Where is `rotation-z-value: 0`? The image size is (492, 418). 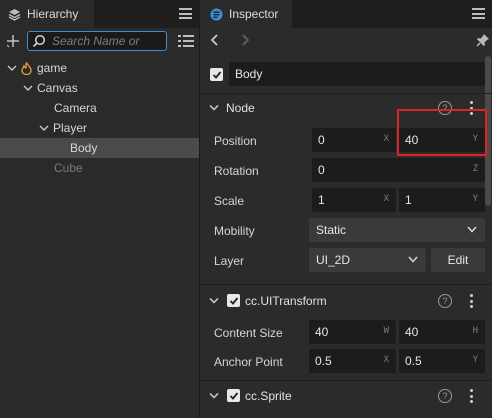
rotation-z-value: 0 is located at coordinates (321, 170).